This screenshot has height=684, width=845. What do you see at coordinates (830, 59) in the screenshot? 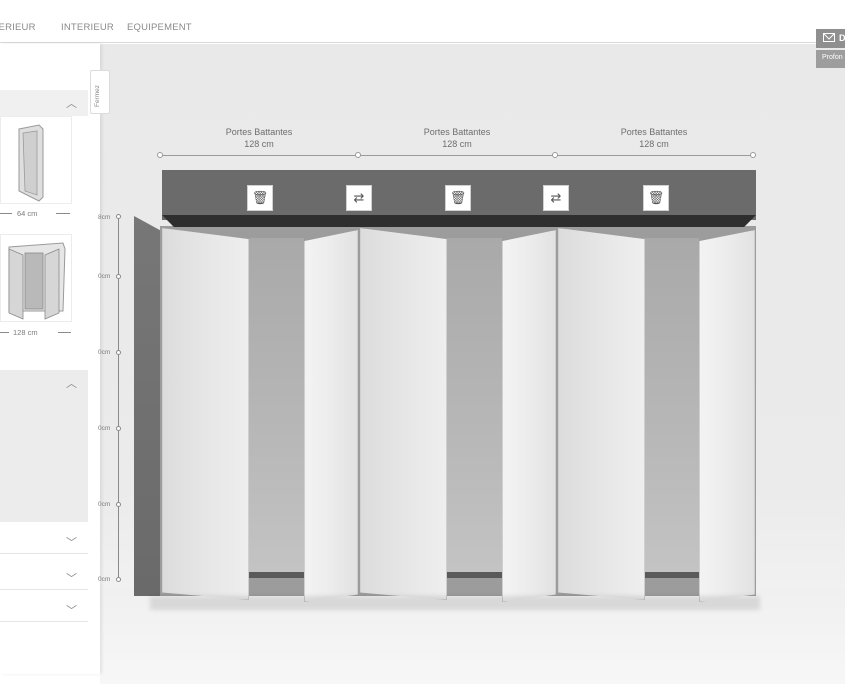
I see `profondeur-button: Profon` at bounding box center [830, 59].